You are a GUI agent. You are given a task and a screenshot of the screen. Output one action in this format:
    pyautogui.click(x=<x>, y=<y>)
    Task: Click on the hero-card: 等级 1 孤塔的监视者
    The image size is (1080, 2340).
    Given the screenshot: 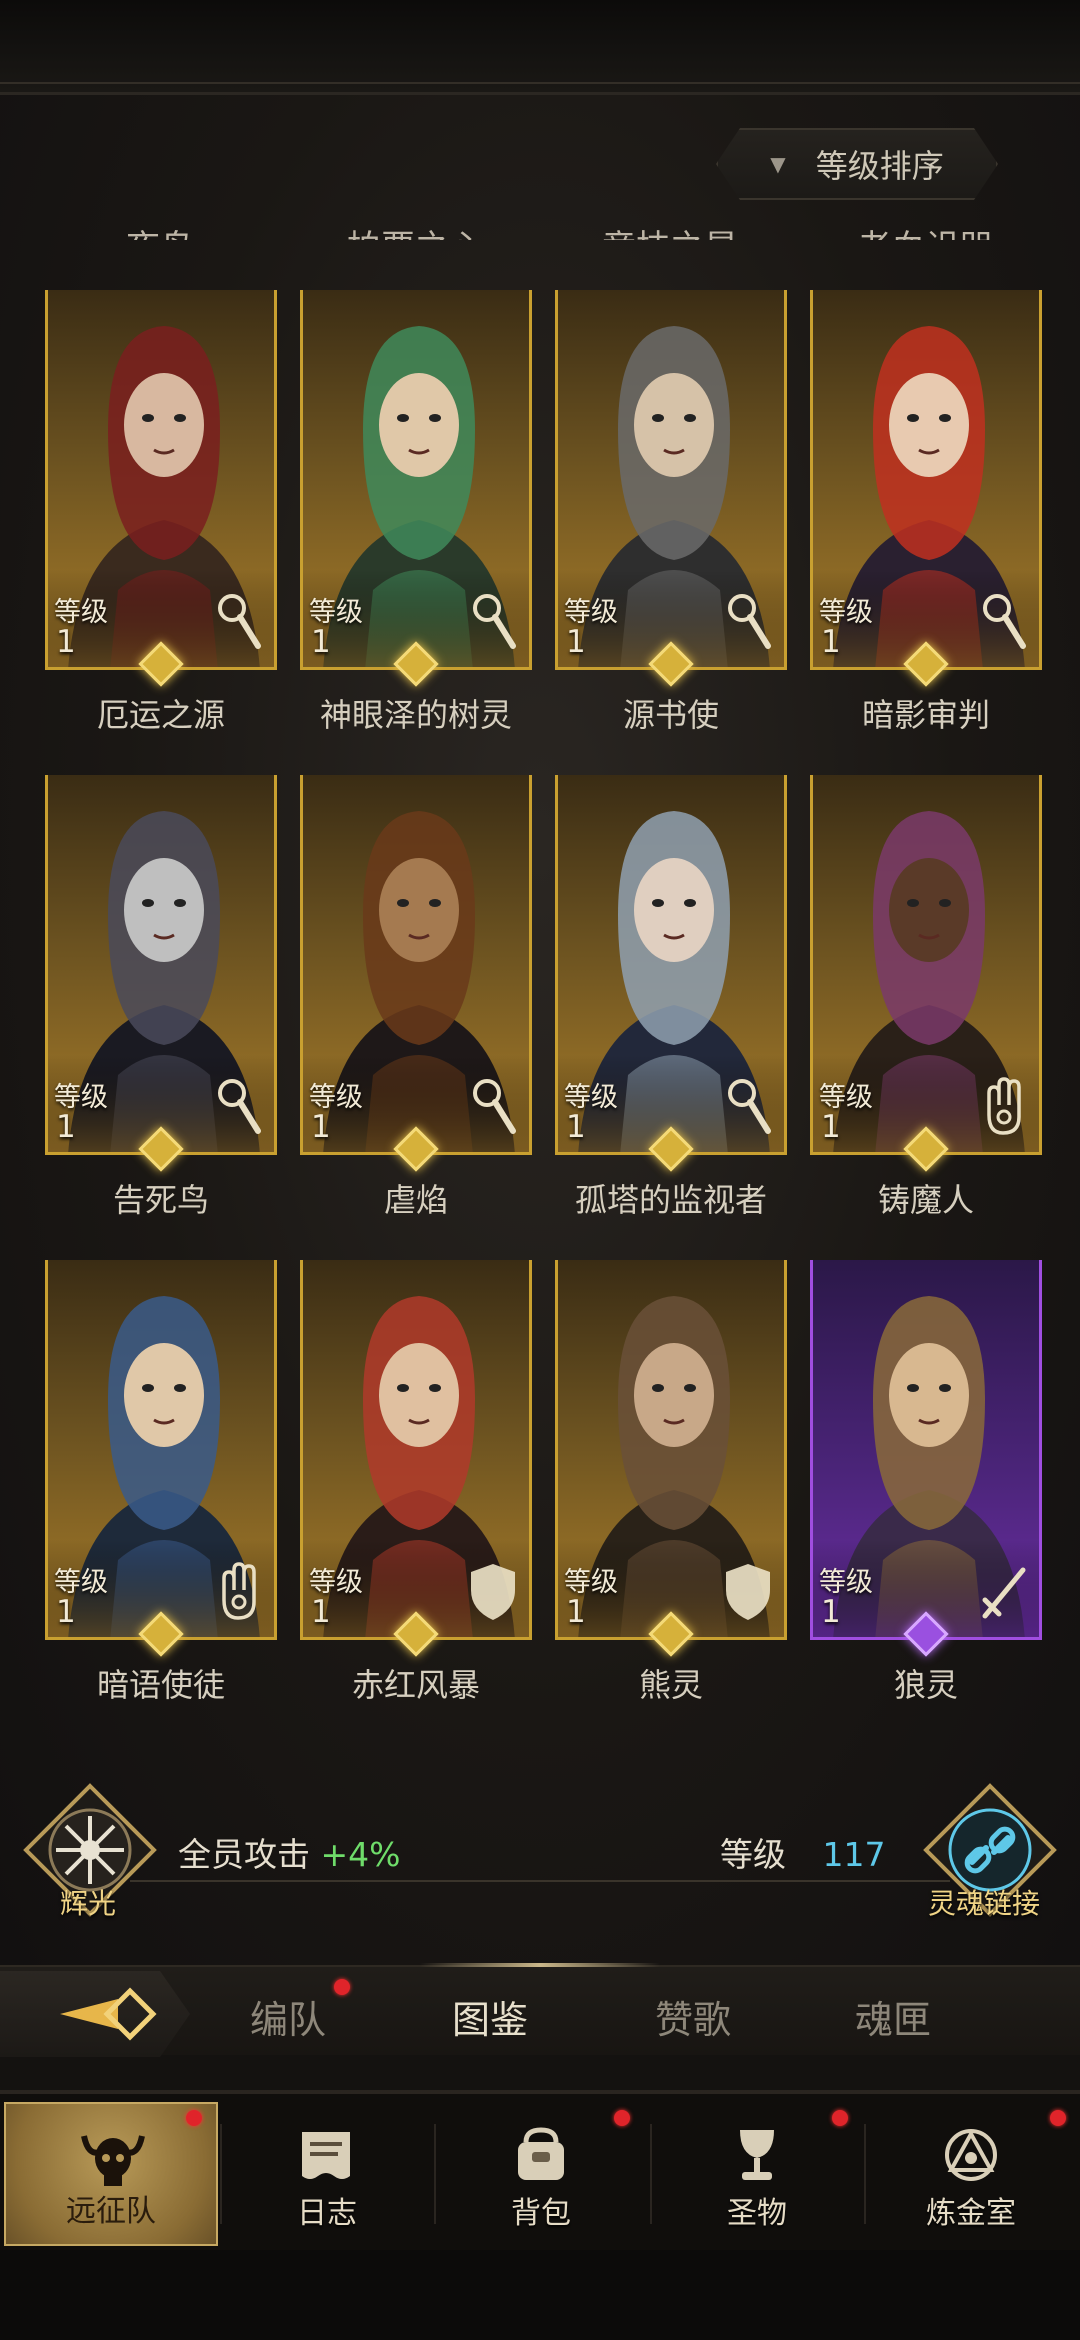 What is the action you would take?
    pyautogui.click(x=671, y=997)
    